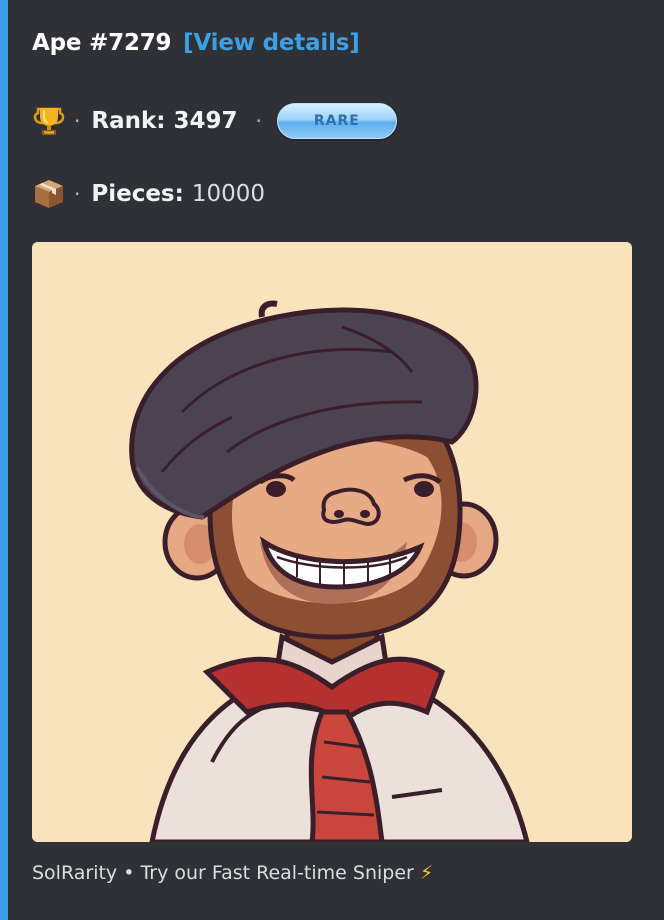 The image size is (664, 920). What do you see at coordinates (49, 194) in the screenshot?
I see `package-icon` at bounding box center [49, 194].